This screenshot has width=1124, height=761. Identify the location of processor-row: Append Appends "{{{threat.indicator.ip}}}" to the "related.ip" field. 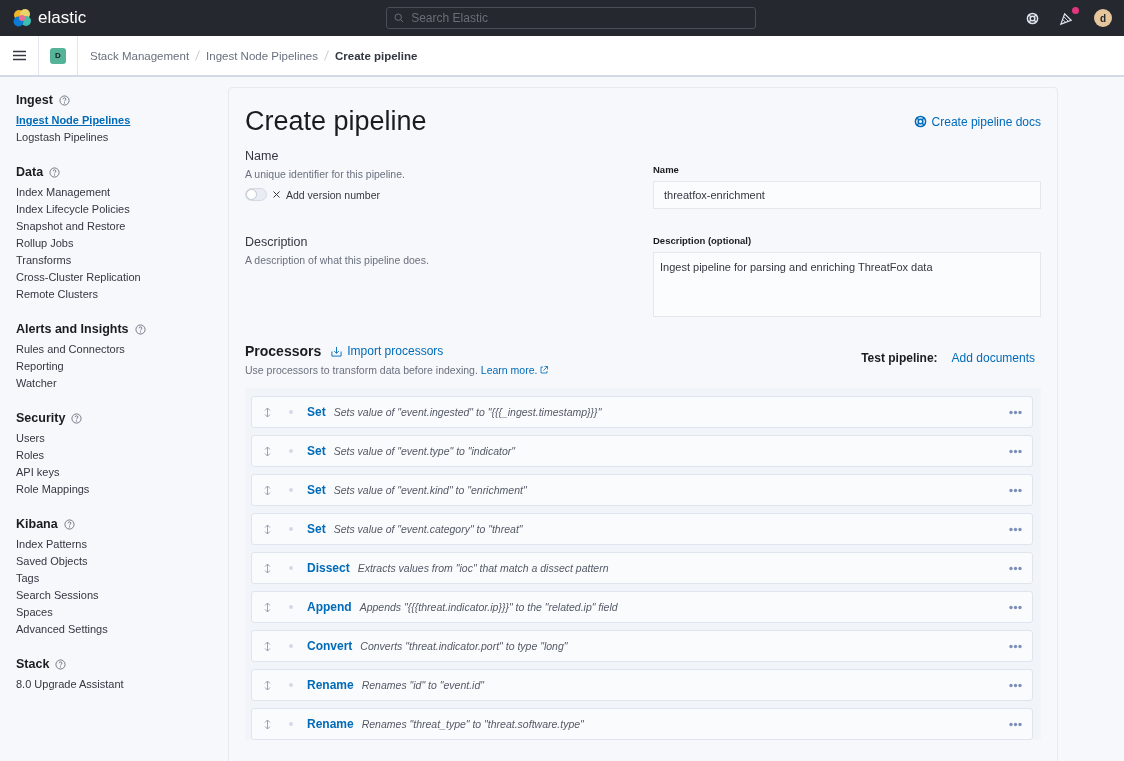
(642, 607).